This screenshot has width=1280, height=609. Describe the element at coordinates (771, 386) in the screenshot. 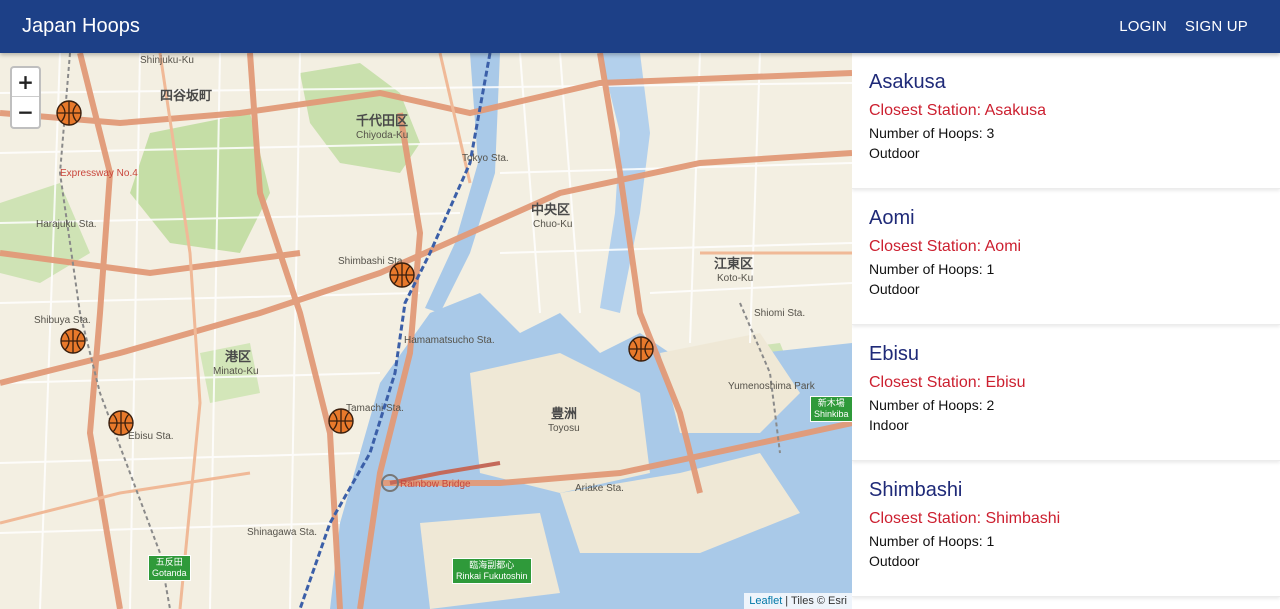

I see `label-yumenoshima: Yumenoshima Park` at that location.